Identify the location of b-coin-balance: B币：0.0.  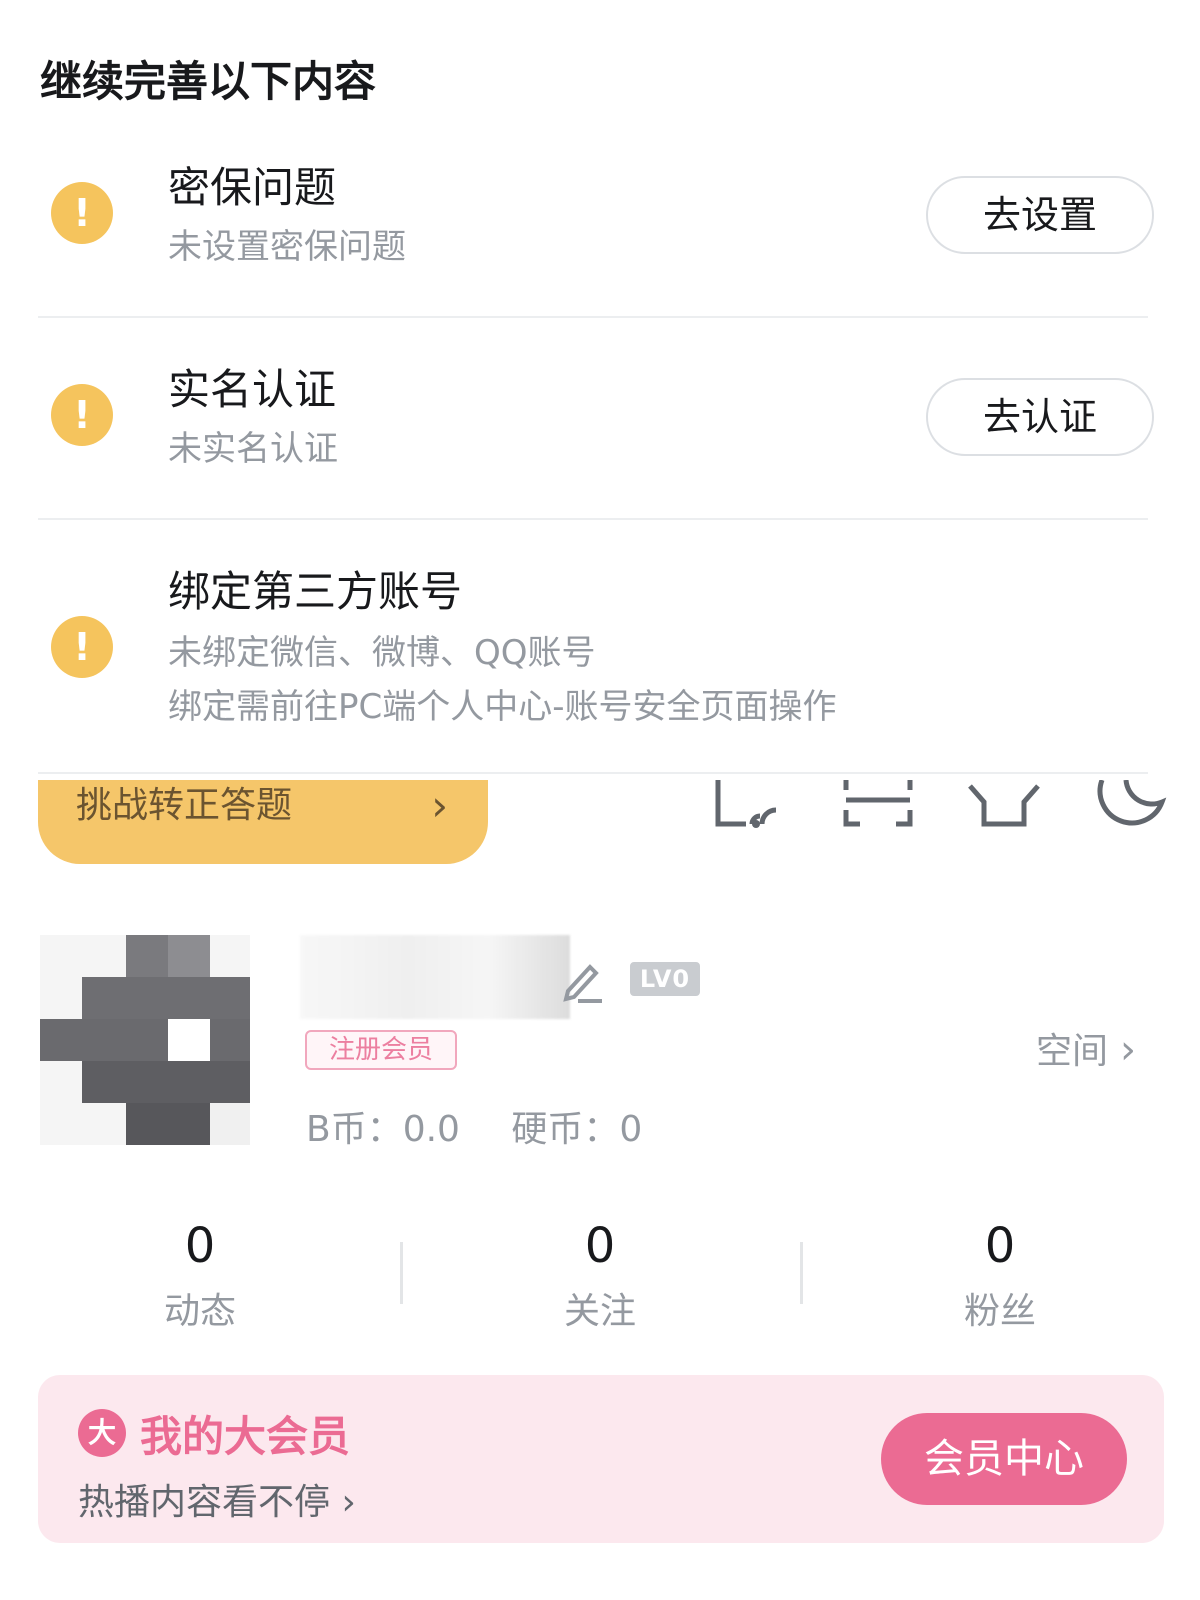
(383, 1129).